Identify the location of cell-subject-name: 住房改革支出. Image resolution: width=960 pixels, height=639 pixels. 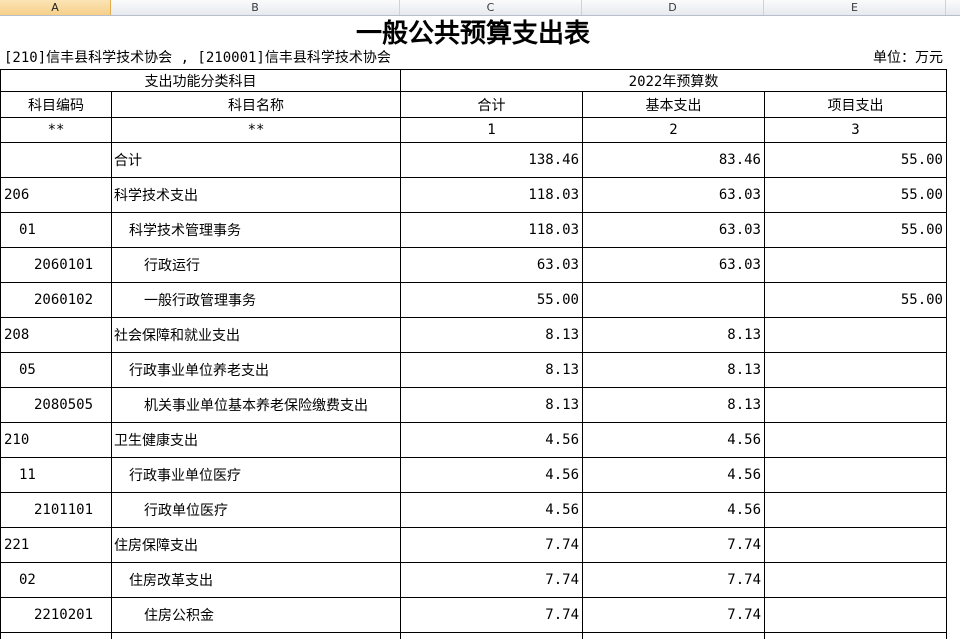
(256, 580).